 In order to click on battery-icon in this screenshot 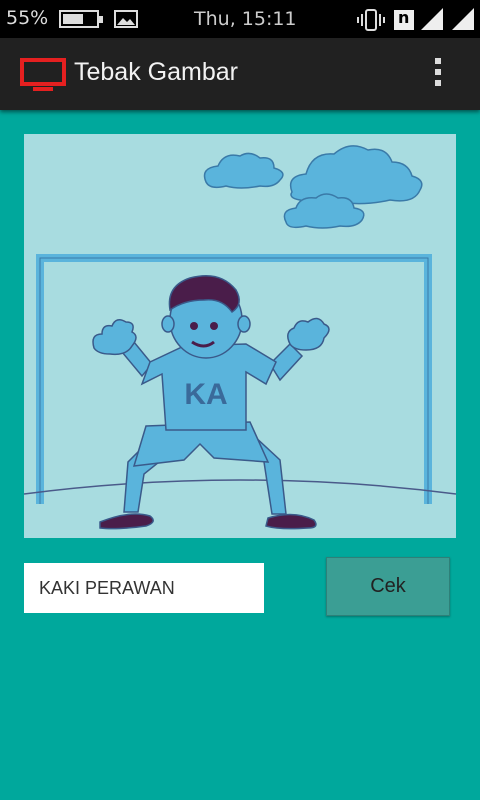, I will do `click(81, 19)`.